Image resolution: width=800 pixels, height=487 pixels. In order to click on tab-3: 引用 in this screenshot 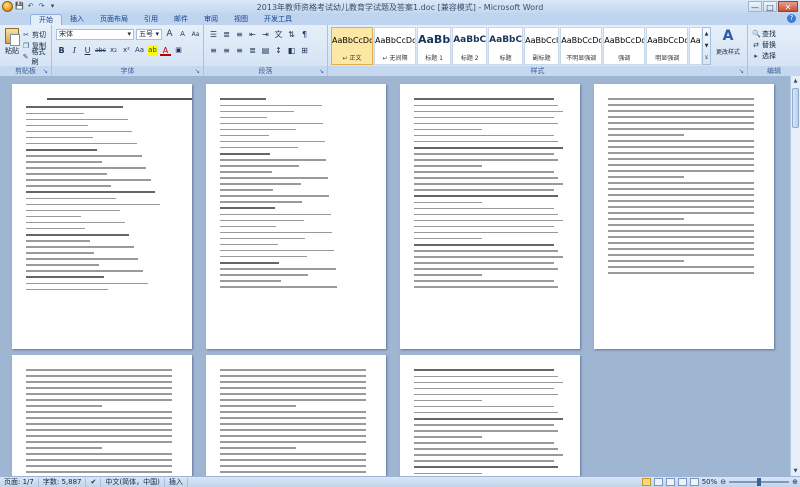, I will do `click(151, 19)`.